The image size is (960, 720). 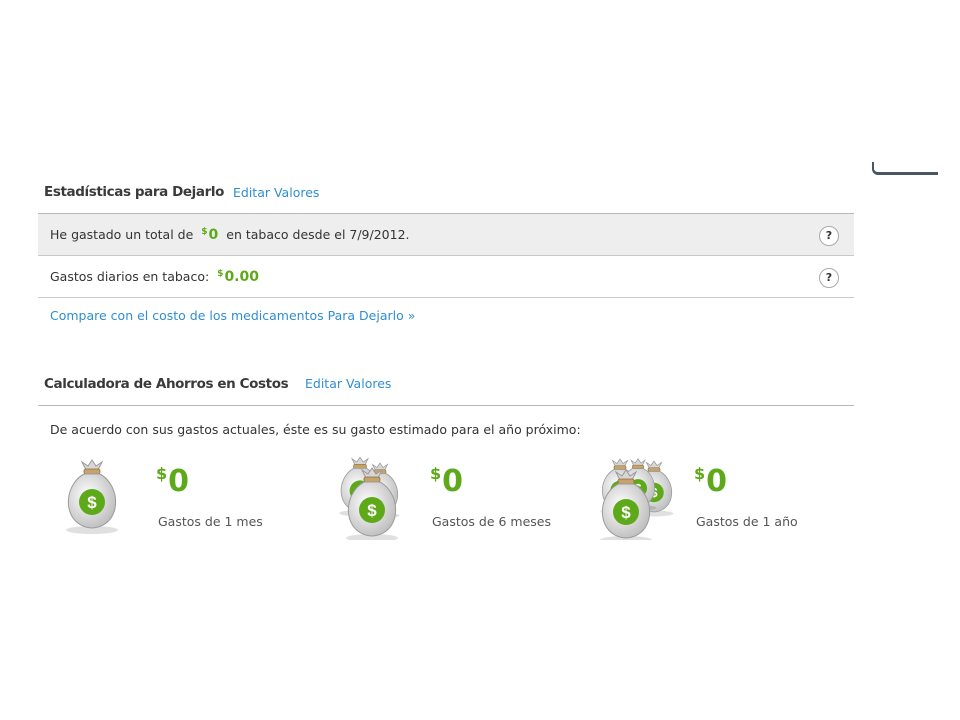 I want to click on total-spent-prefix: He gastado un total de, so click(x=122, y=234).